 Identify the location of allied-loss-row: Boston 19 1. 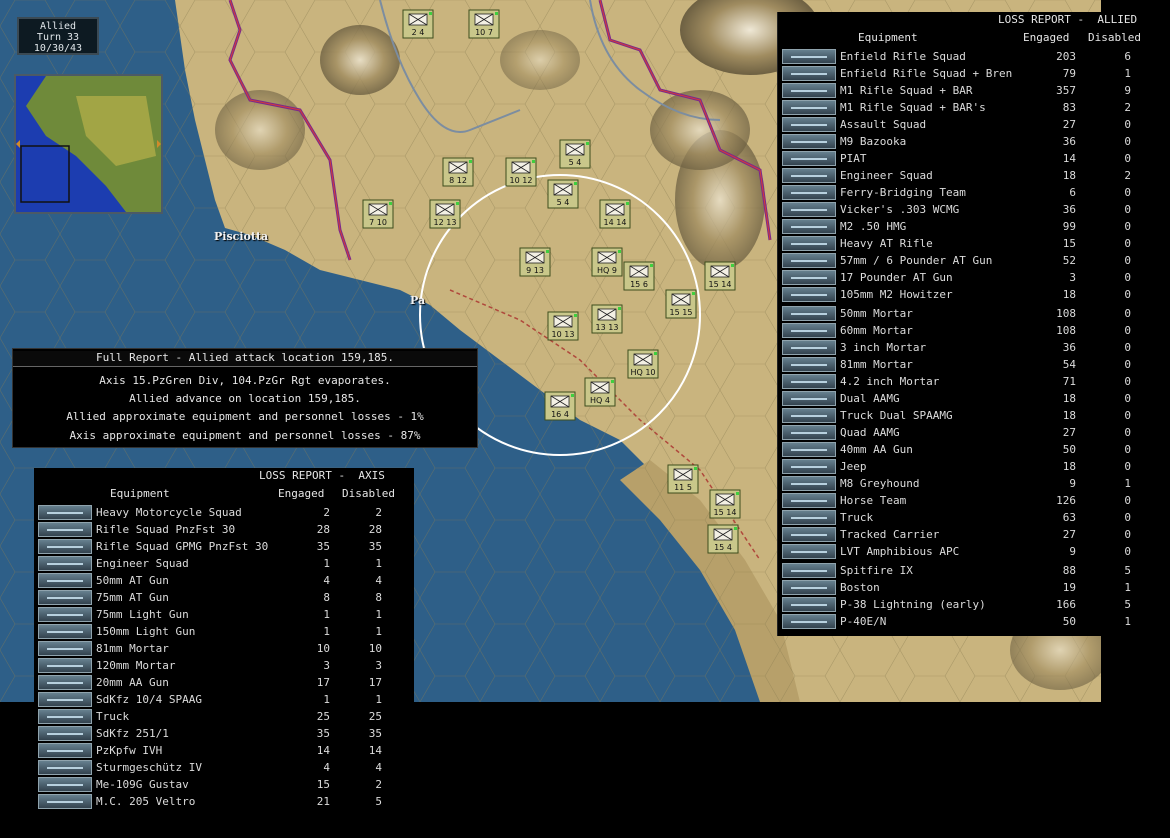
(967, 587).